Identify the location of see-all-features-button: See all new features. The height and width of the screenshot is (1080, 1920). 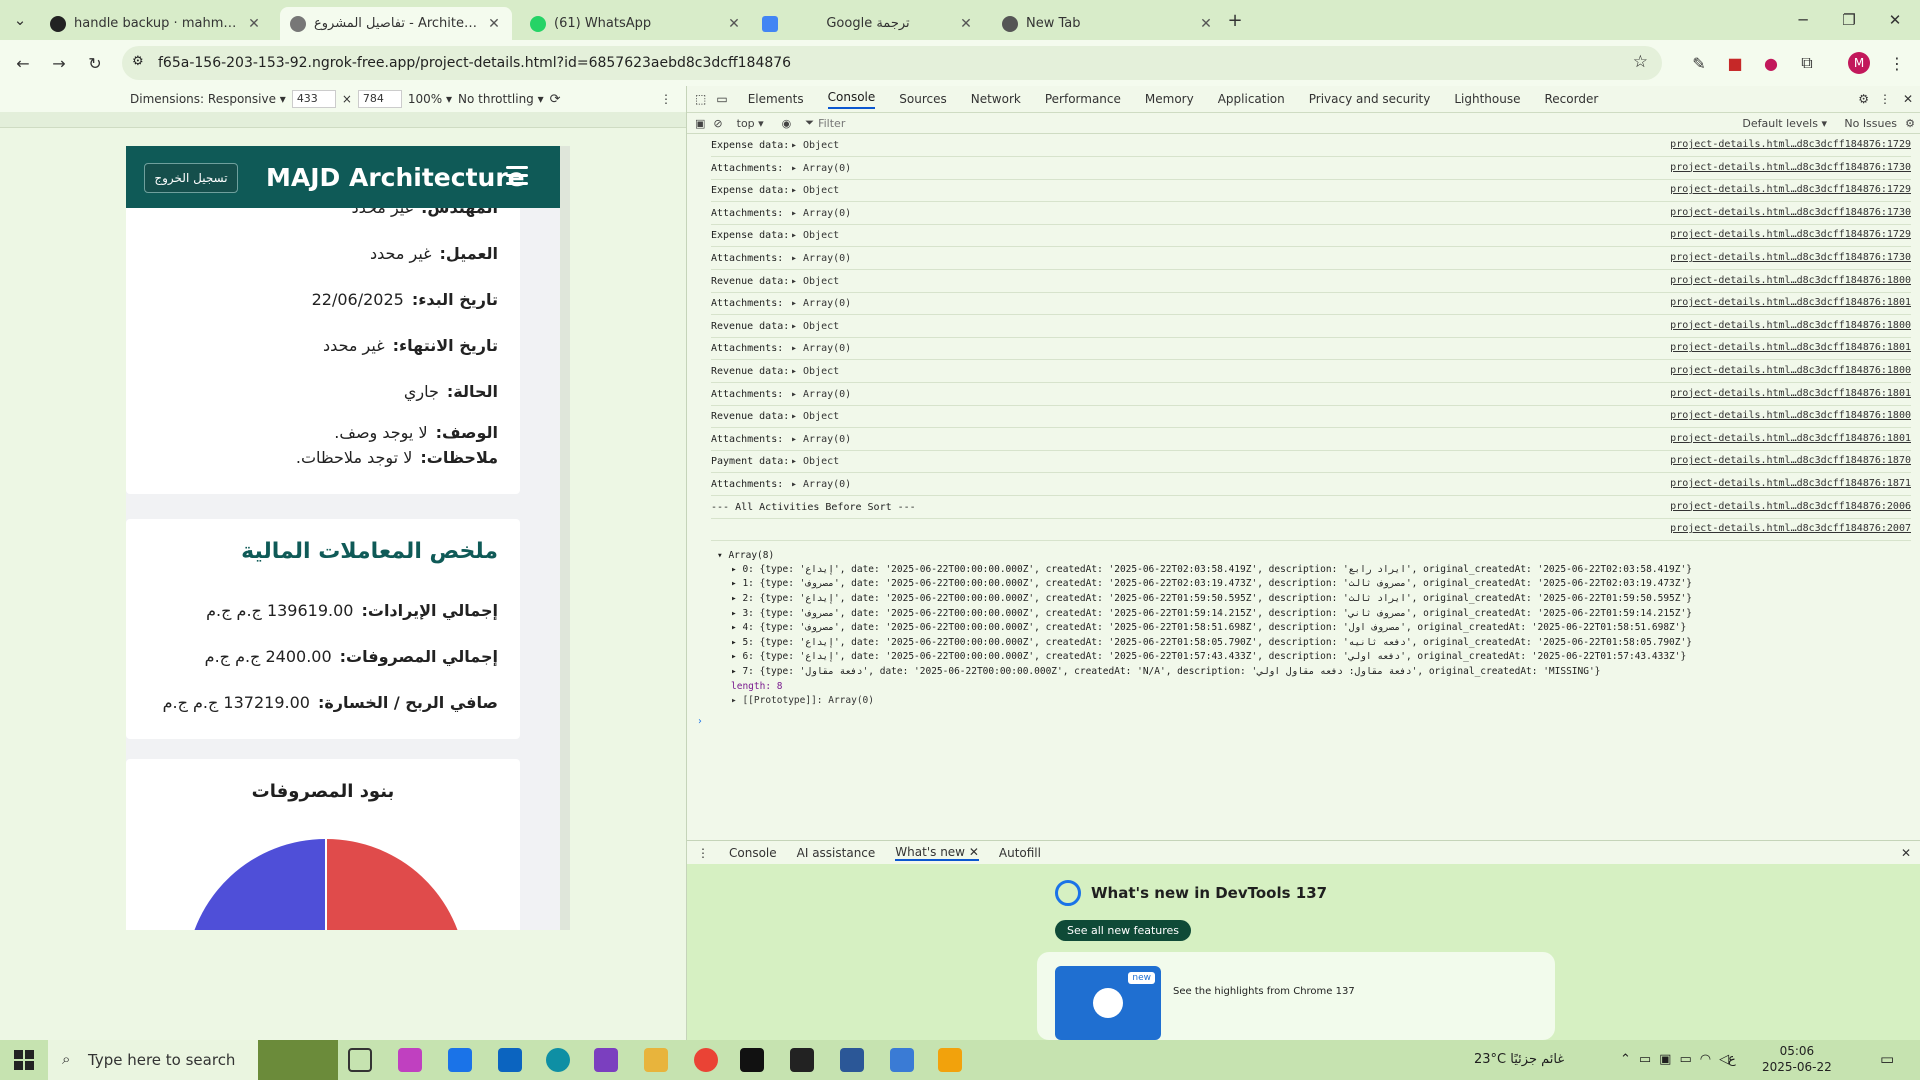
(1123, 930).